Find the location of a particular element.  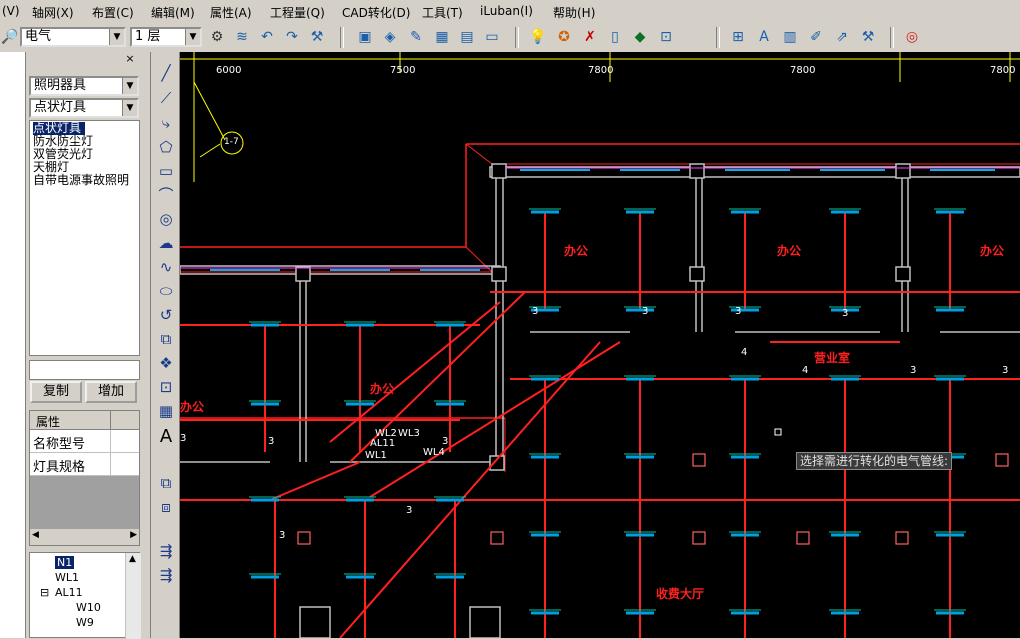

scroll-right-icon: ▶ is located at coordinates (133, 535).